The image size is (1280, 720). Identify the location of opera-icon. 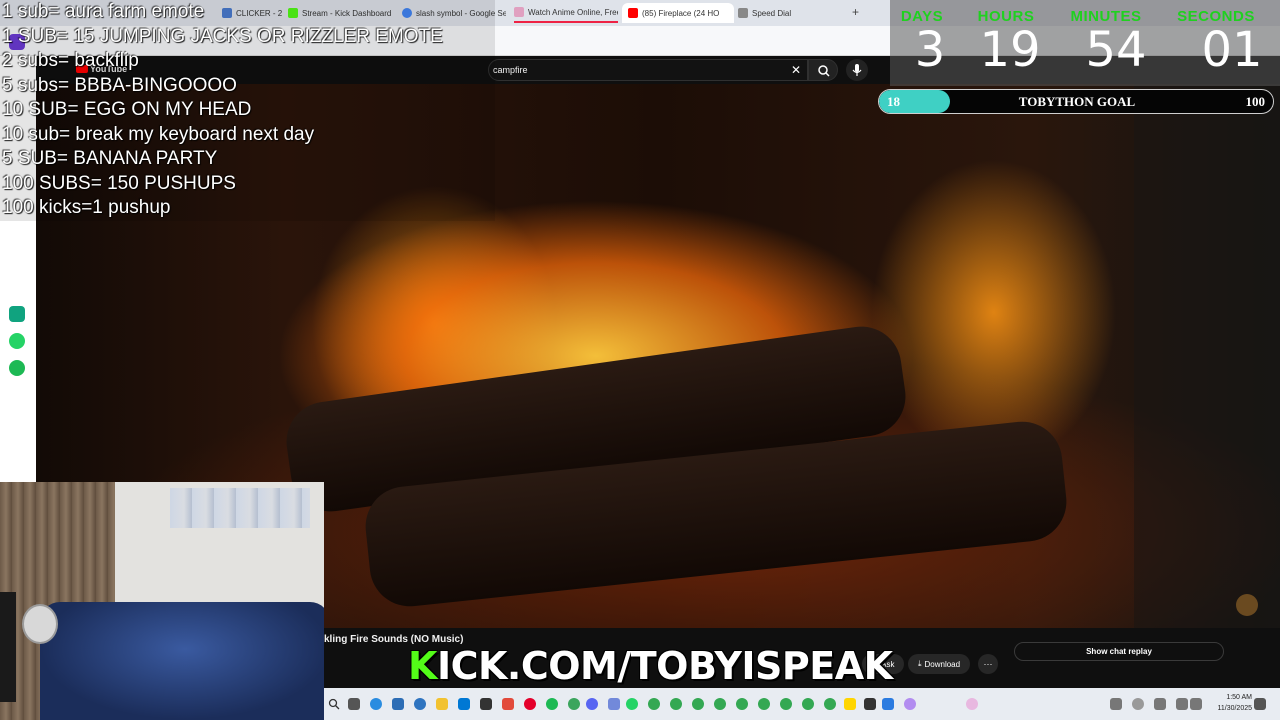
(530, 704).